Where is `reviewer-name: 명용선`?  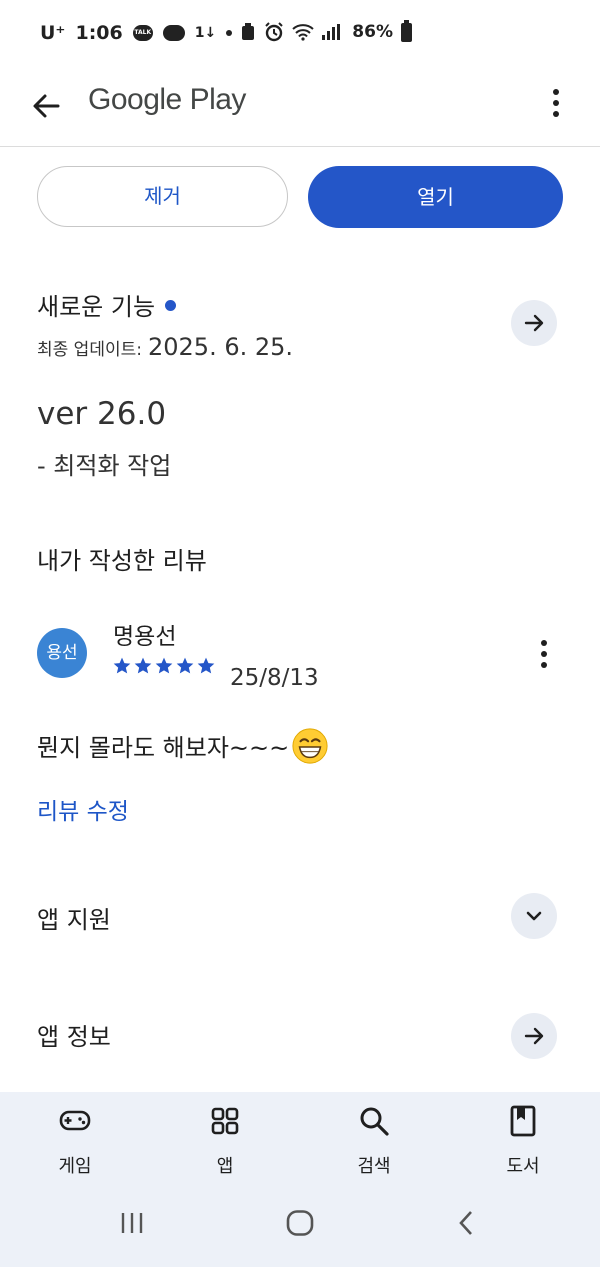
reviewer-name: 명용선 is located at coordinates (145, 637).